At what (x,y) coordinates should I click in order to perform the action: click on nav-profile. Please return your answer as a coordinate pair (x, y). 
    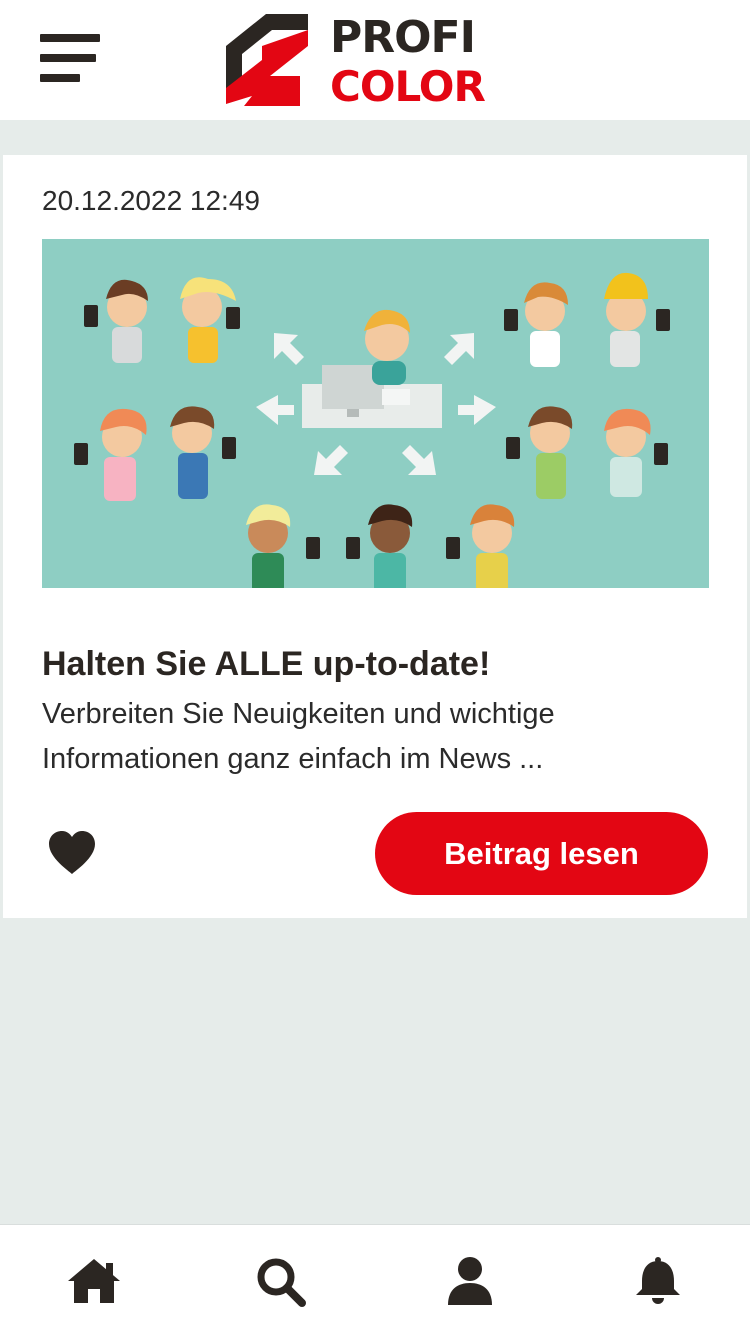
    Looking at the image, I should click on (470, 1281).